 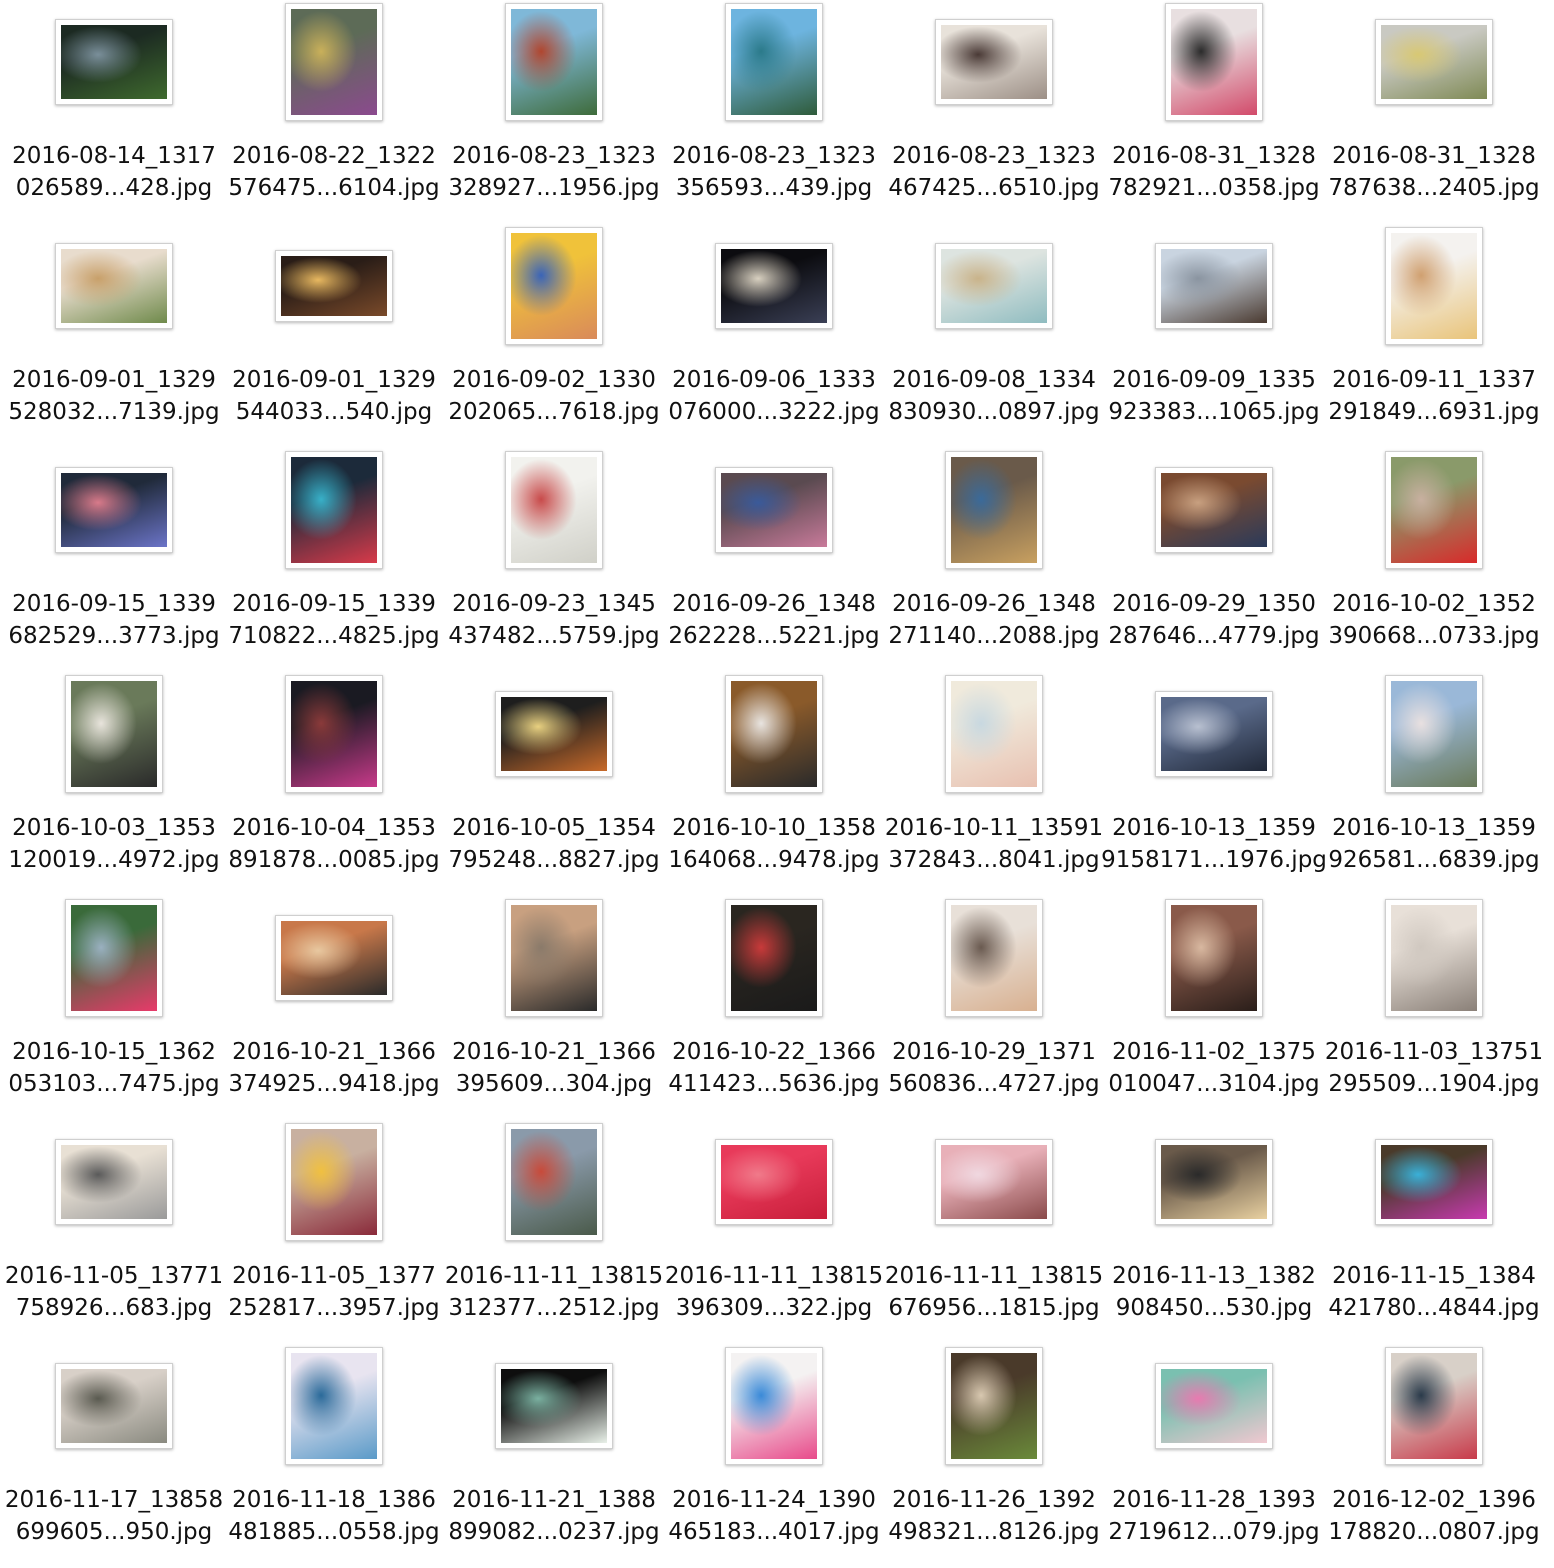 I want to click on file-item: 2016-09-02_1330 202065...7618.jpg, so click(x=554, y=336).